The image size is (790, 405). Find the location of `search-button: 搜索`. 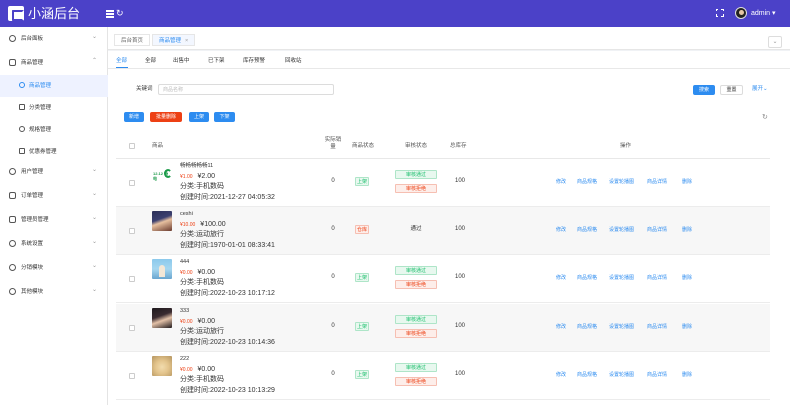

search-button: 搜索 is located at coordinates (704, 90).